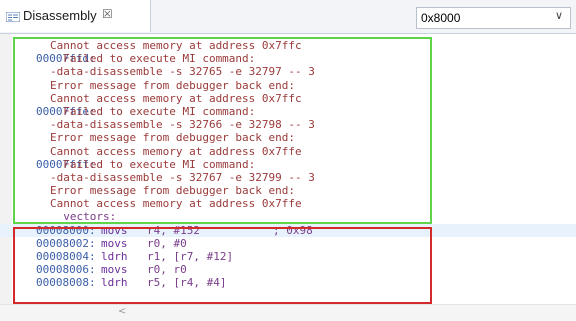 The image size is (576, 321). I want to click on address-combo: ∨, so click(493, 18).